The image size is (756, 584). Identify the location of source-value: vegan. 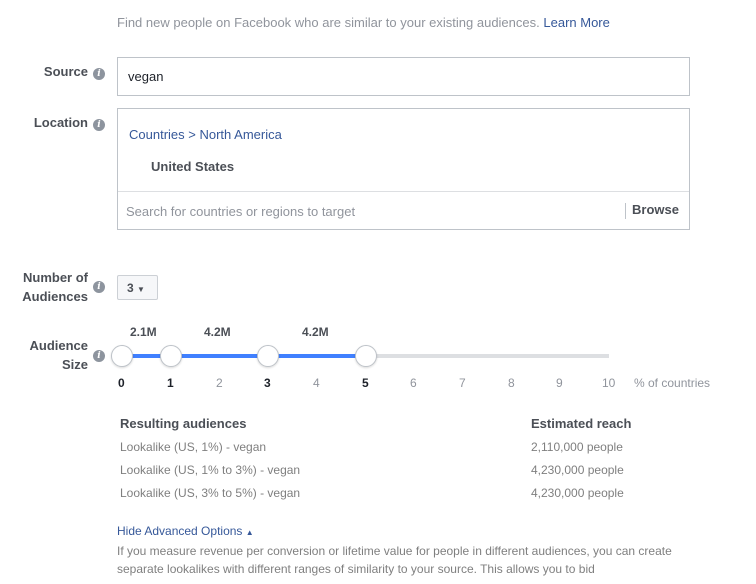
(146, 76).